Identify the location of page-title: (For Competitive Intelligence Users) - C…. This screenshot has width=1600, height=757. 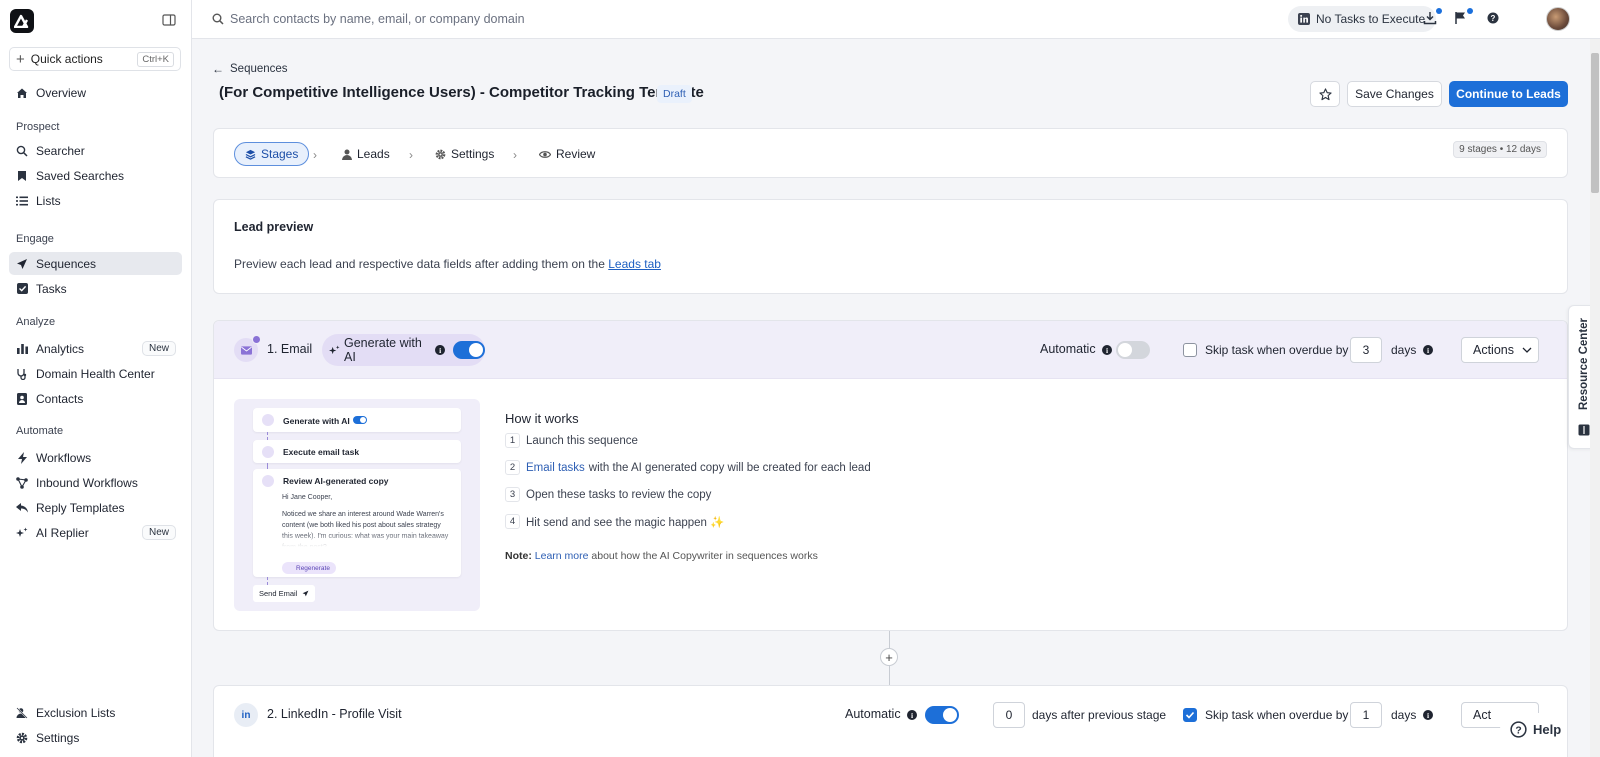
(461, 92).